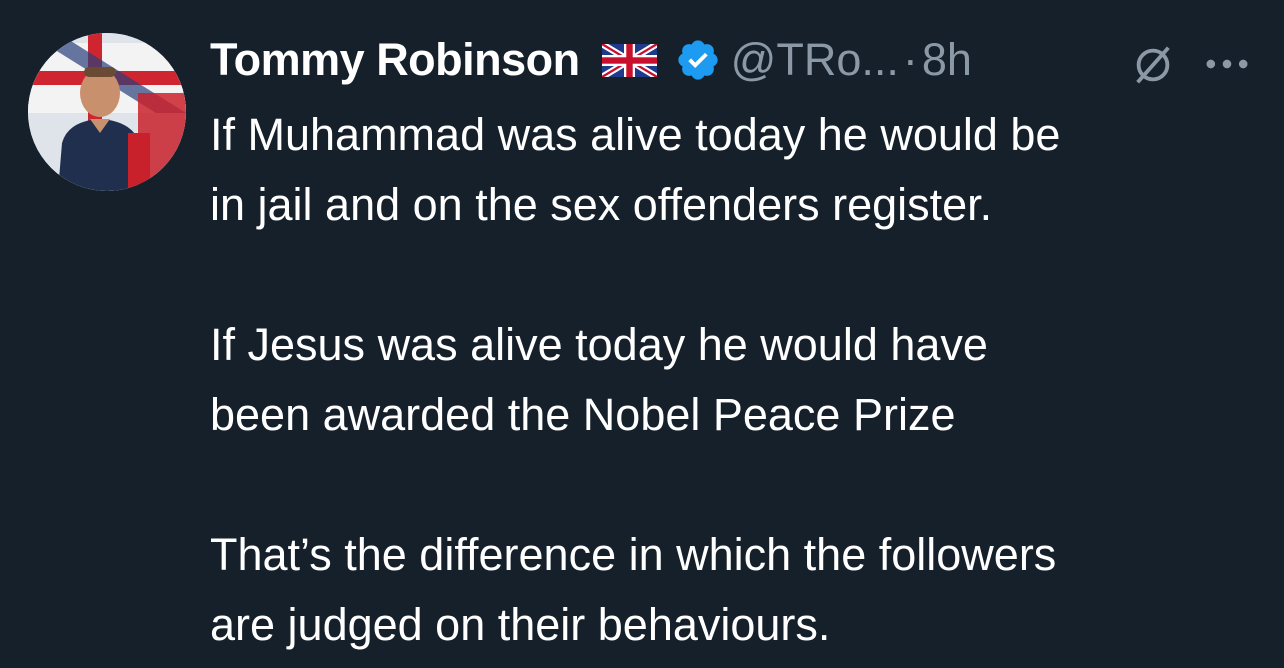 This screenshot has height=668, width=1284. I want to click on tweet-header: Tommy Robinson @TRo... · 8h, so click(740, 60).